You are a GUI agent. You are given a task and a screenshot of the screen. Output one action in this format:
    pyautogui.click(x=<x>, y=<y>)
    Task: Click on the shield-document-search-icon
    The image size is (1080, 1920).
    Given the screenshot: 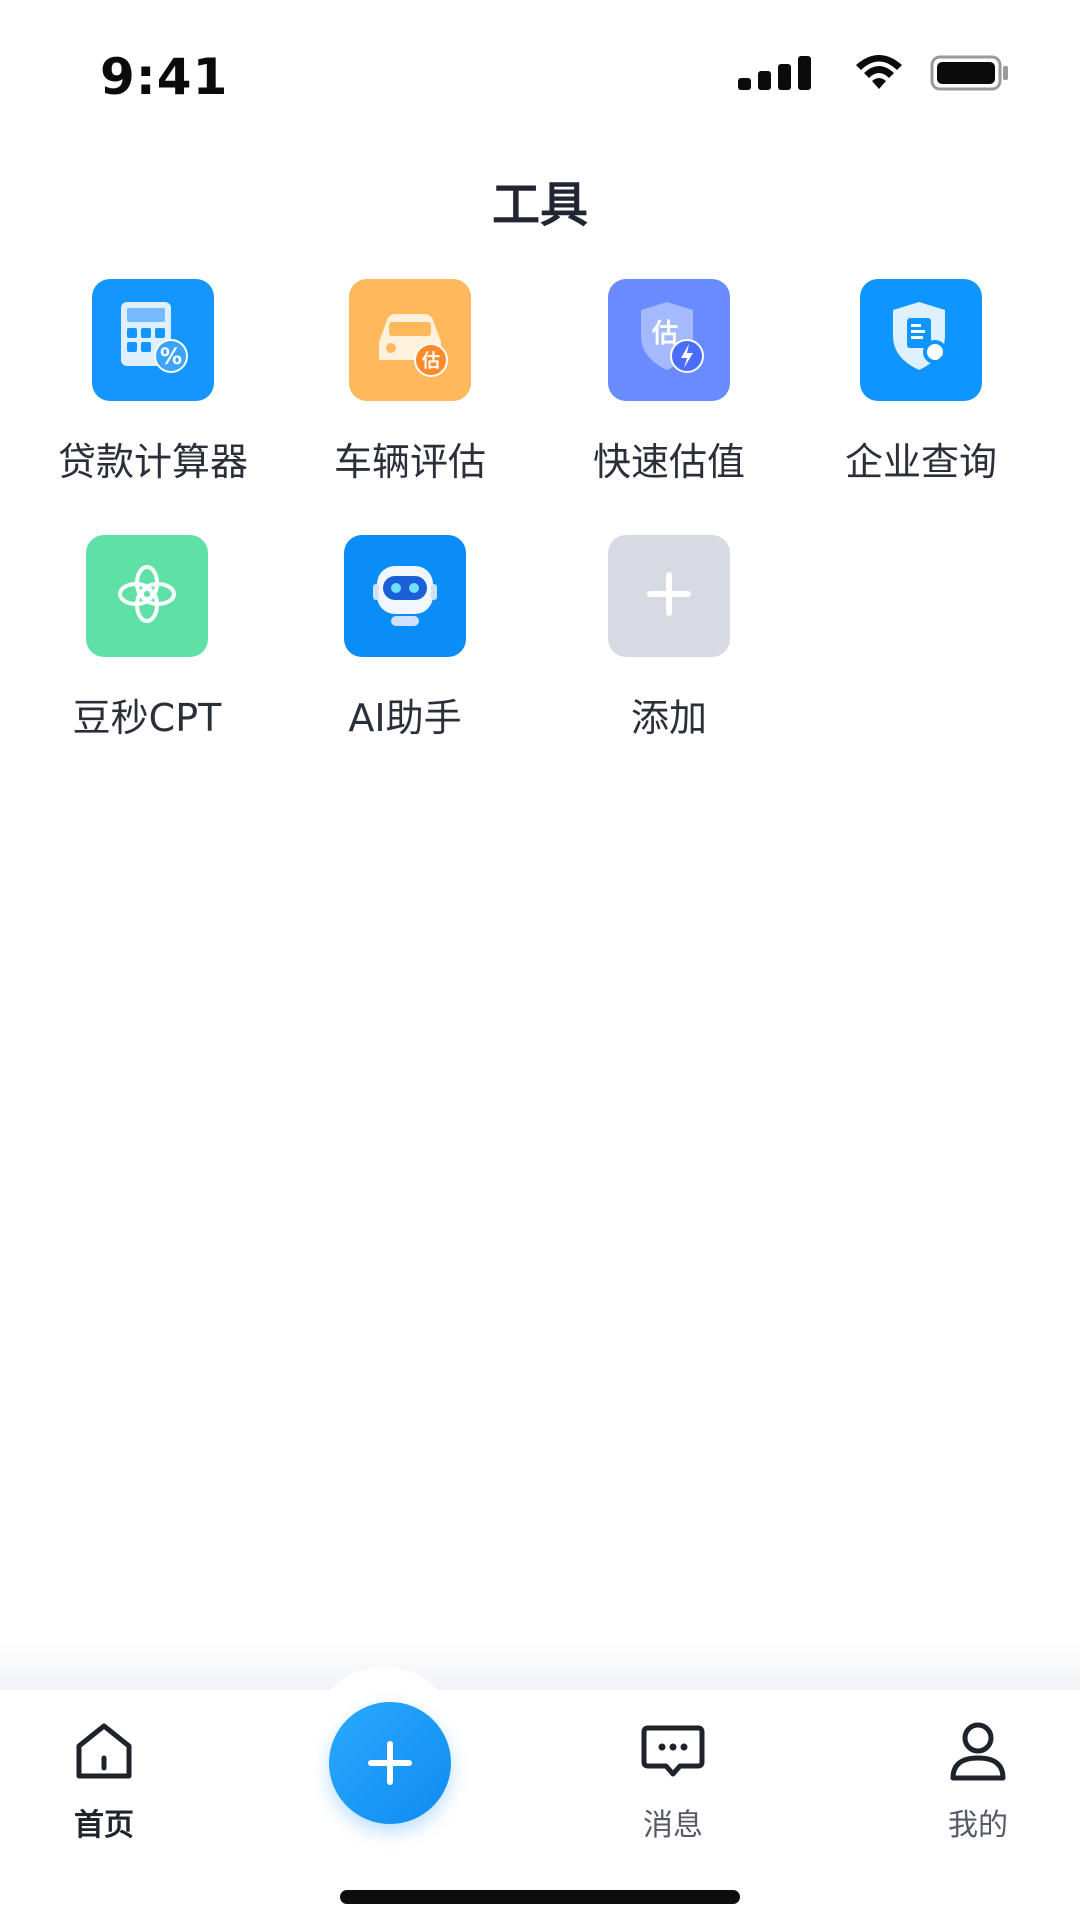 What is the action you would take?
    pyautogui.click(x=921, y=340)
    